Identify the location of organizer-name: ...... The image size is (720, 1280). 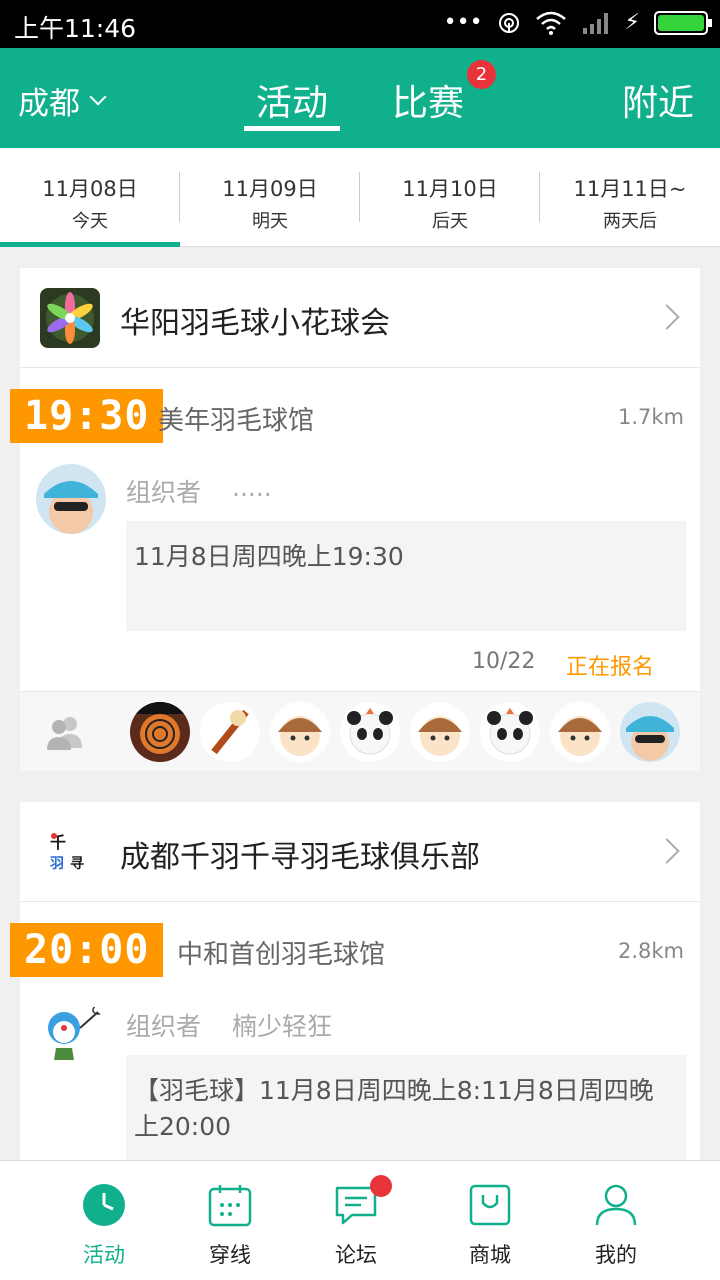
(252, 487).